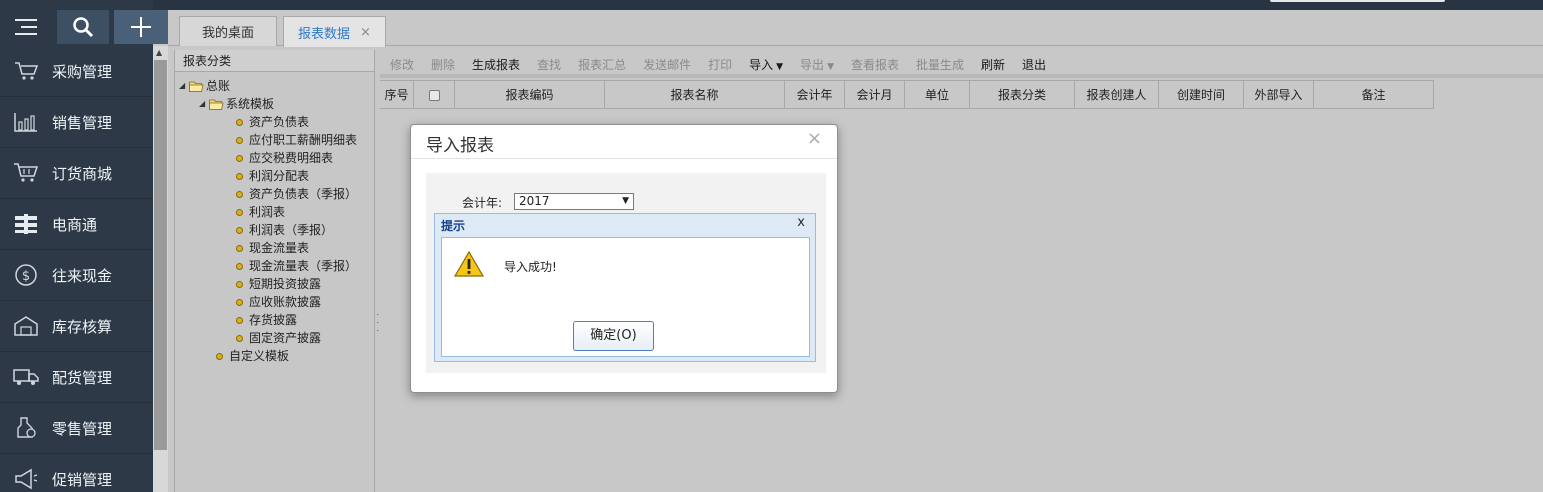 This screenshot has height=492, width=1543. What do you see at coordinates (160, 255) in the screenshot?
I see `scroll-thumb` at bounding box center [160, 255].